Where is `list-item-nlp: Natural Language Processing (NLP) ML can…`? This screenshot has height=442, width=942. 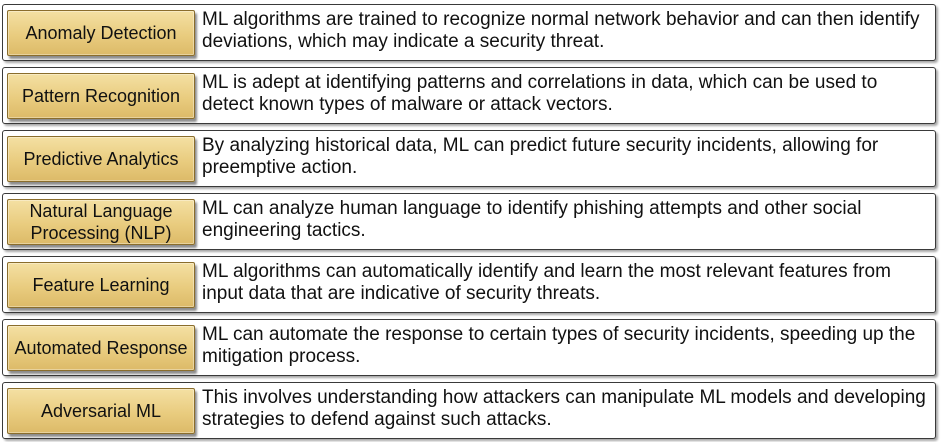 list-item-nlp: Natural Language Processing (NLP) ML can… is located at coordinates (469, 221).